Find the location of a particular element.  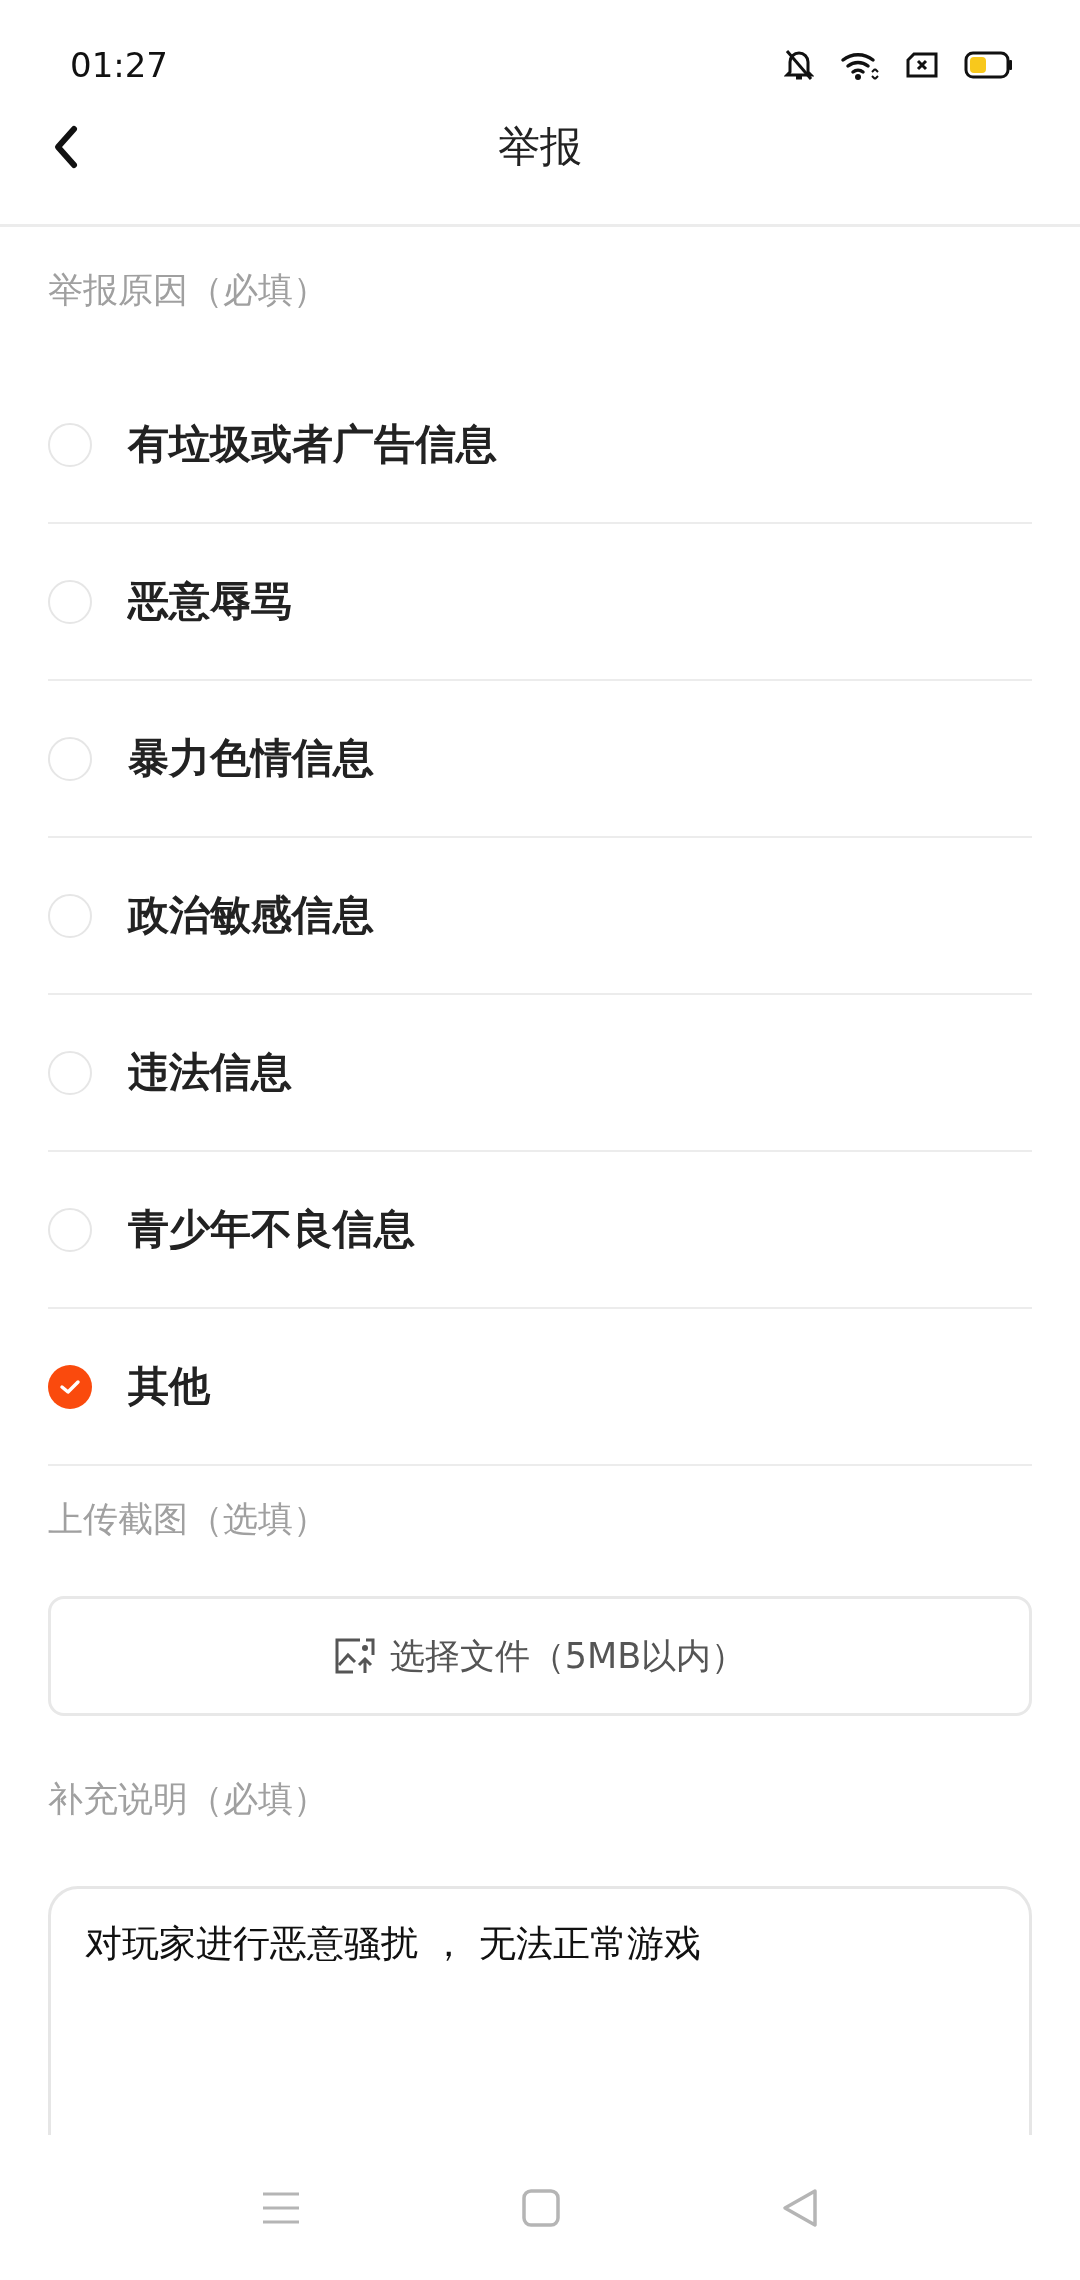

section-label: 补充说明（必填） is located at coordinates (188, 1799).